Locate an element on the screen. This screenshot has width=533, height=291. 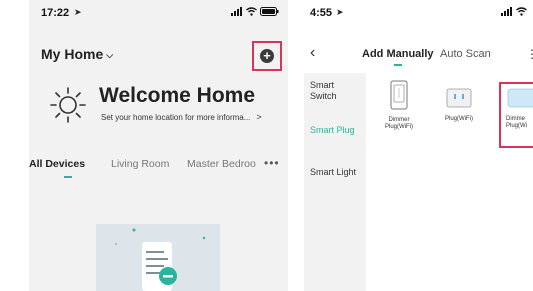
tab-auto-scan: Auto Scan is located at coordinates (465, 54).